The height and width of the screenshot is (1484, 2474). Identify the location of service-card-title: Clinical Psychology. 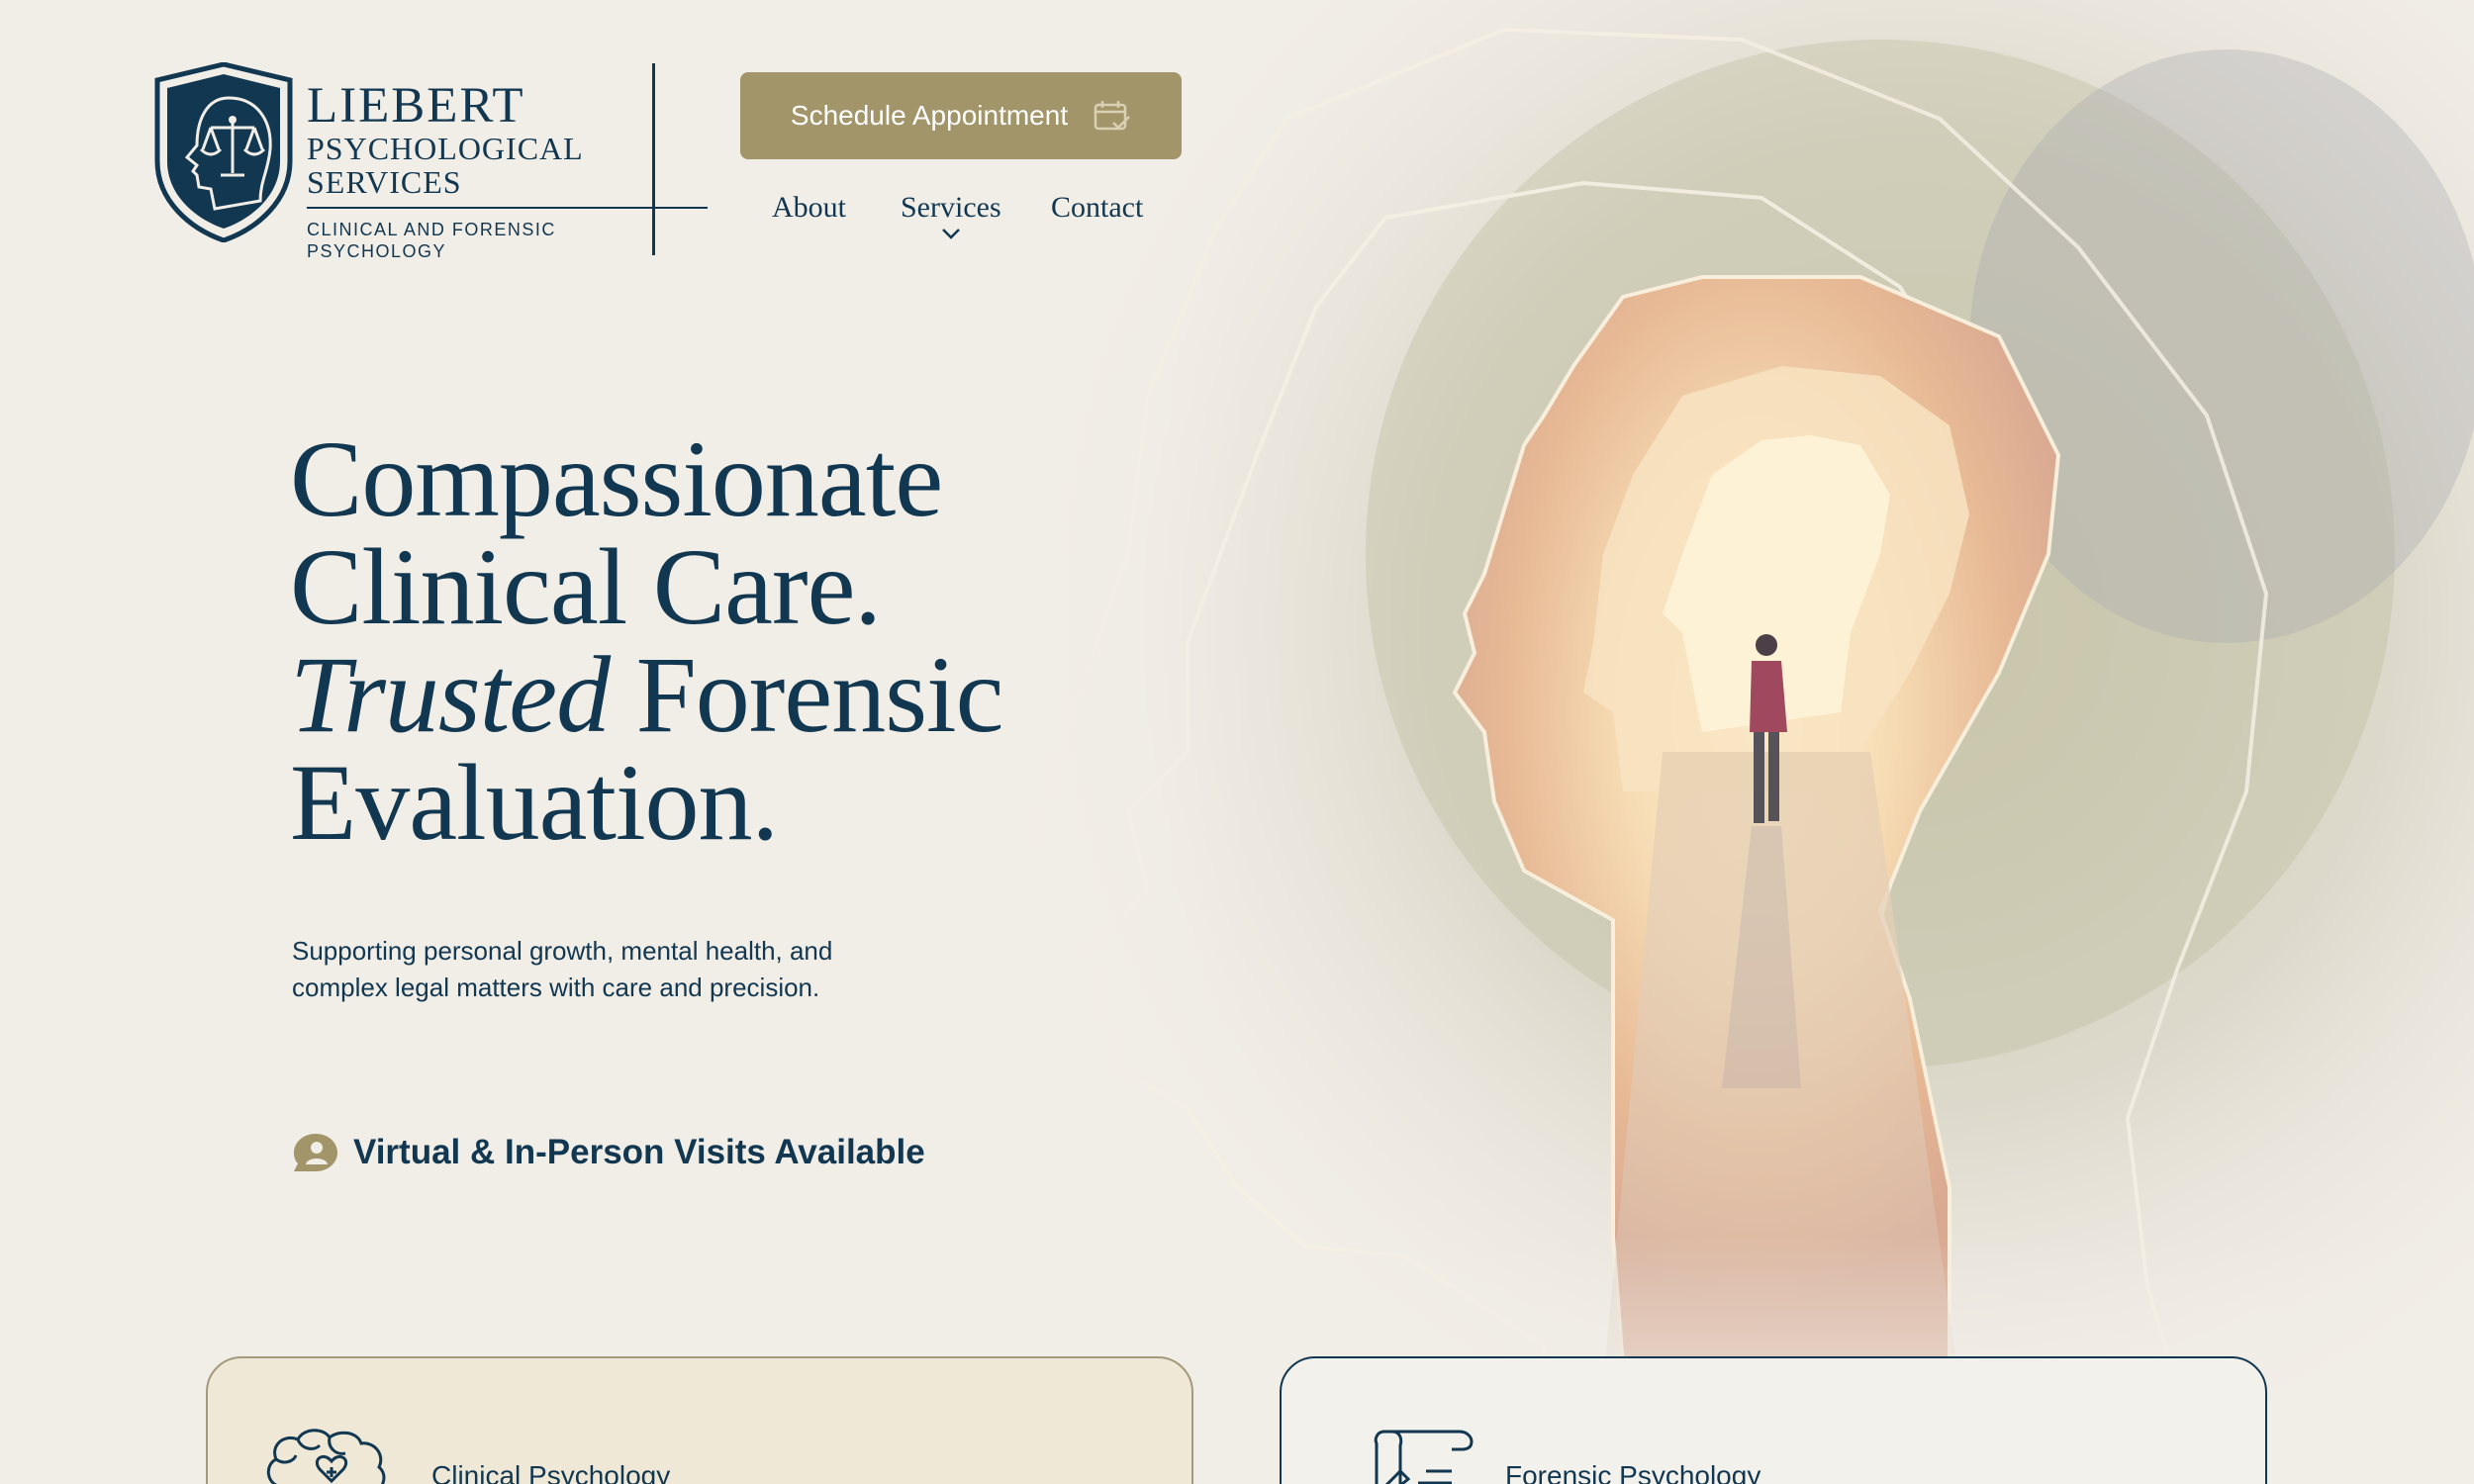
(551, 1472).